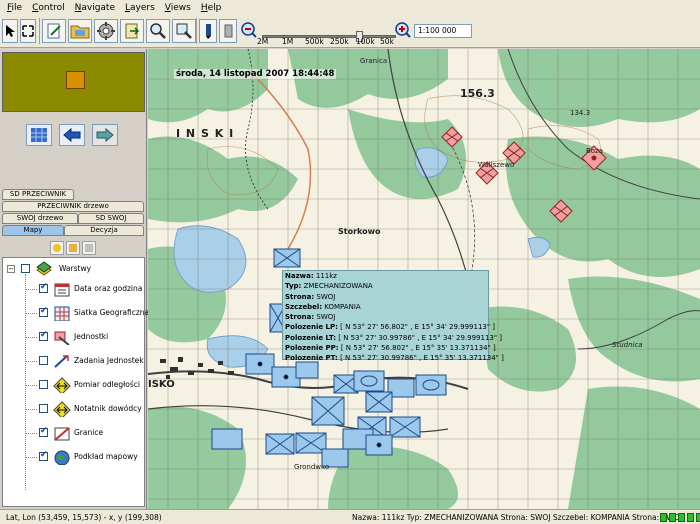 This screenshot has height=524, width=700. What do you see at coordinates (111, 218) in the screenshot?
I see `tab-sd-swoj: SD SWOJ` at bounding box center [111, 218].